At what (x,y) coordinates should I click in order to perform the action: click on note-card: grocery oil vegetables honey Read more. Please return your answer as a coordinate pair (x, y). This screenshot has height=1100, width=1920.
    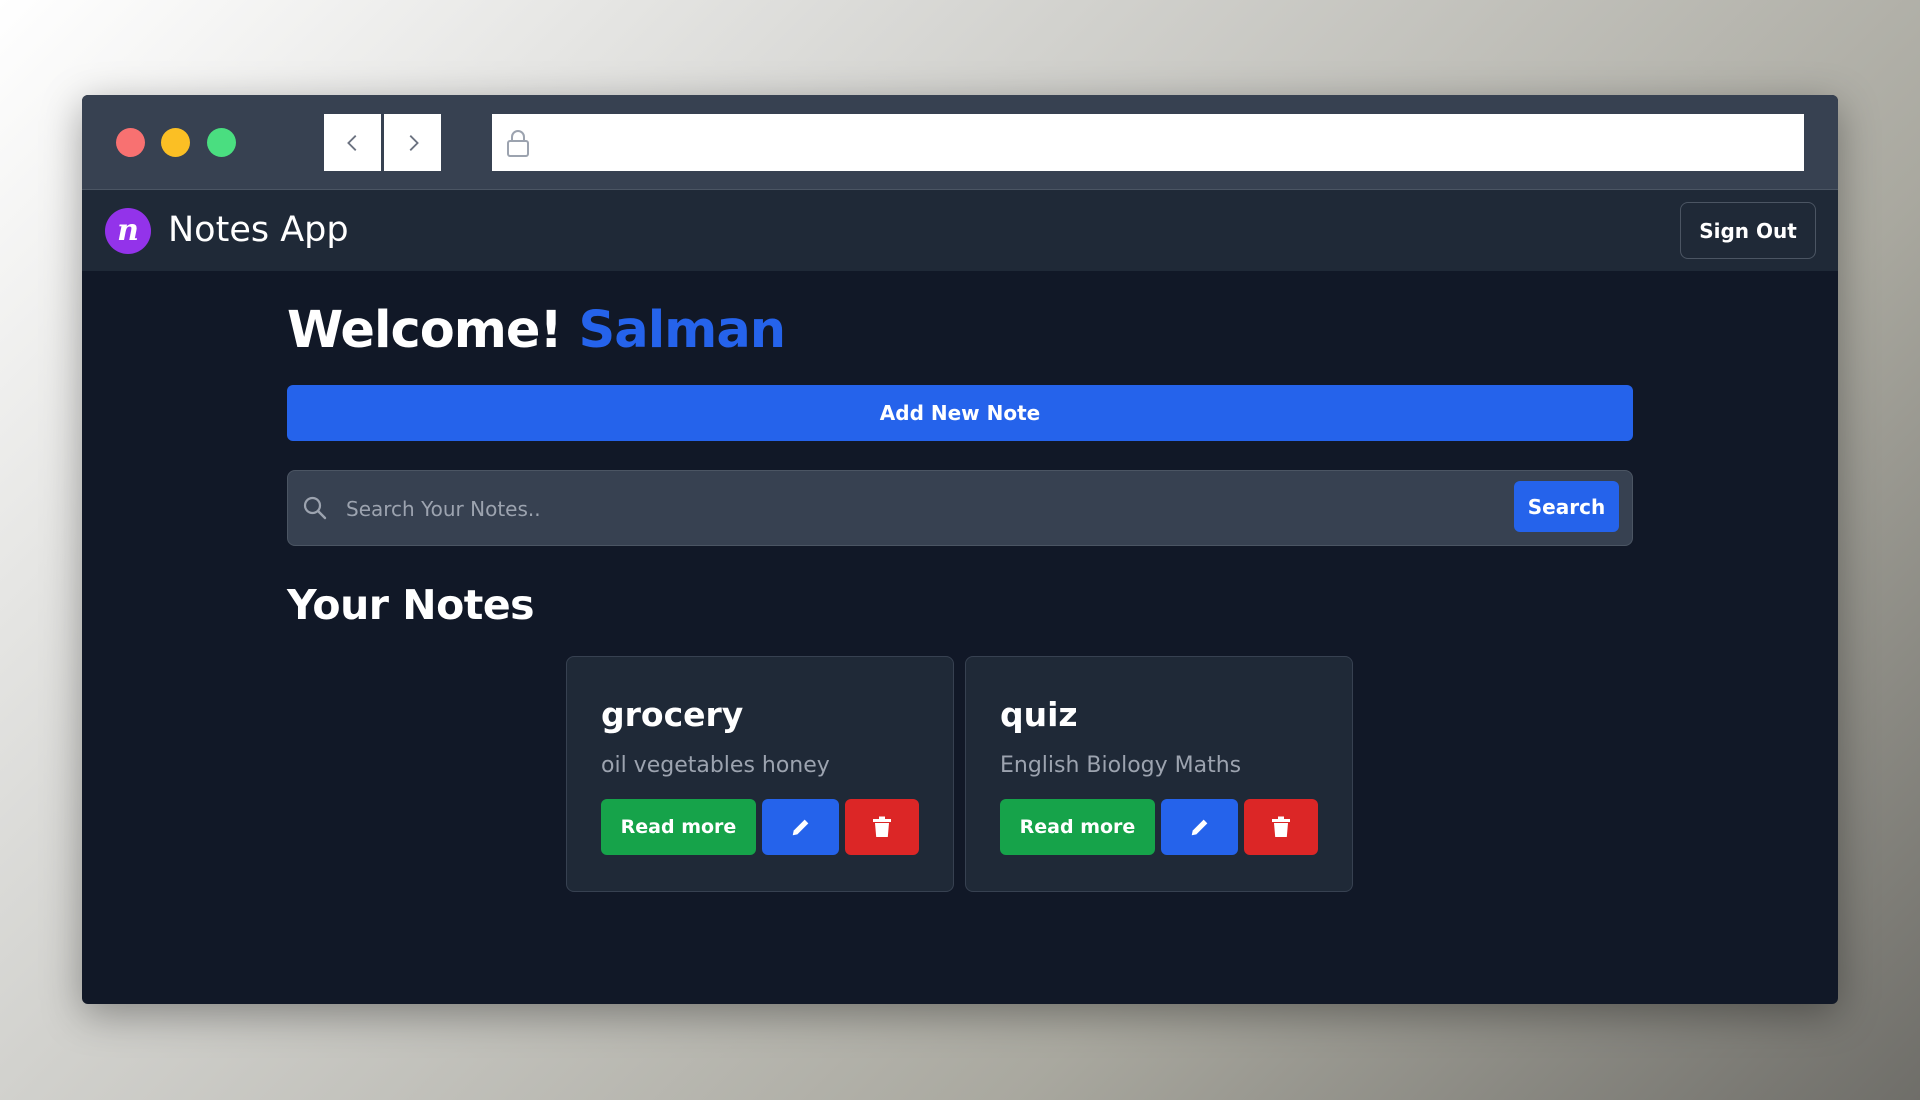
    Looking at the image, I should click on (760, 774).